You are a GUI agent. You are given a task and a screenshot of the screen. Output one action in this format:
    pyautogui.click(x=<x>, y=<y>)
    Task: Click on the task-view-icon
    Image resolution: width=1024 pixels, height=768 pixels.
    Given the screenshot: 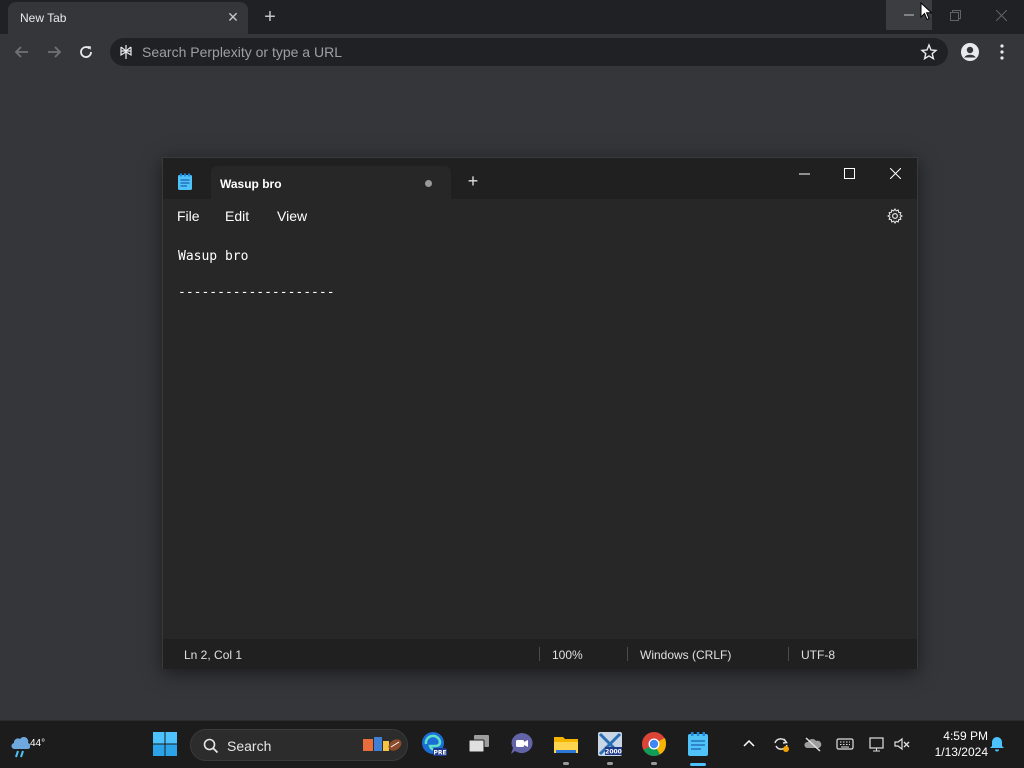 What is the action you would take?
    pyautogui.click(x=478, y=744)
    